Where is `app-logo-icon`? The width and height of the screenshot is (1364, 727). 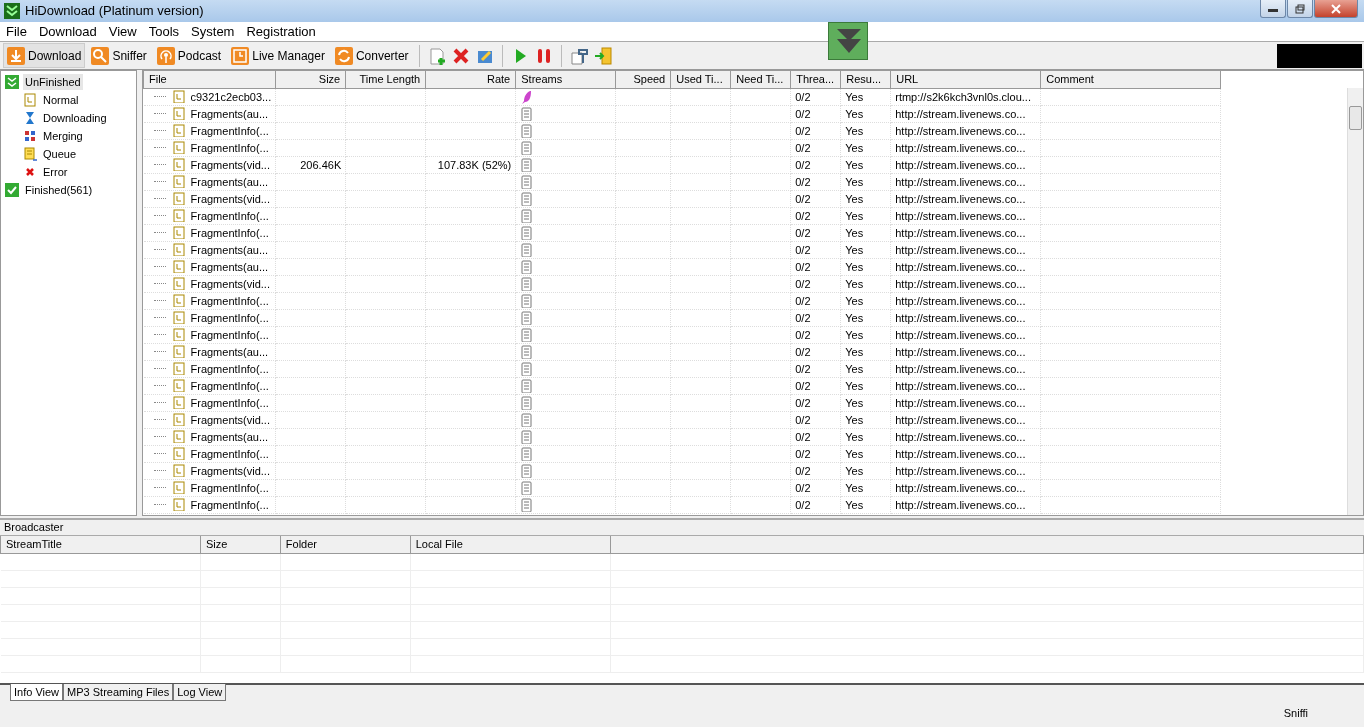 app-logo-icon is located at coordinates (12, 11).